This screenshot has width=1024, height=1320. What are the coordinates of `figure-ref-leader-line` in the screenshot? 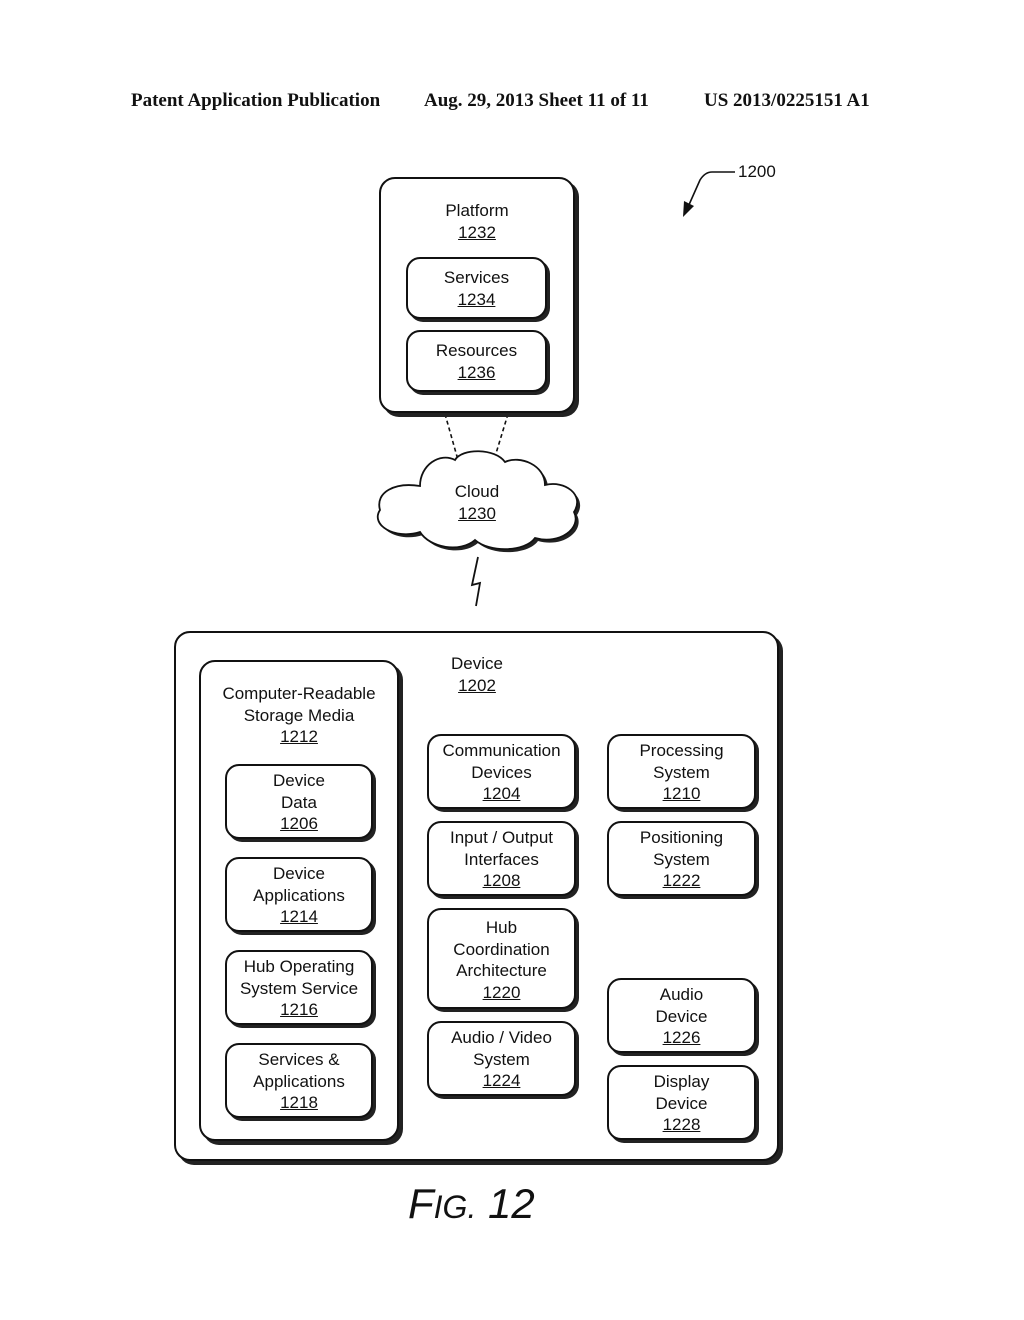 It's located at (711, 189).